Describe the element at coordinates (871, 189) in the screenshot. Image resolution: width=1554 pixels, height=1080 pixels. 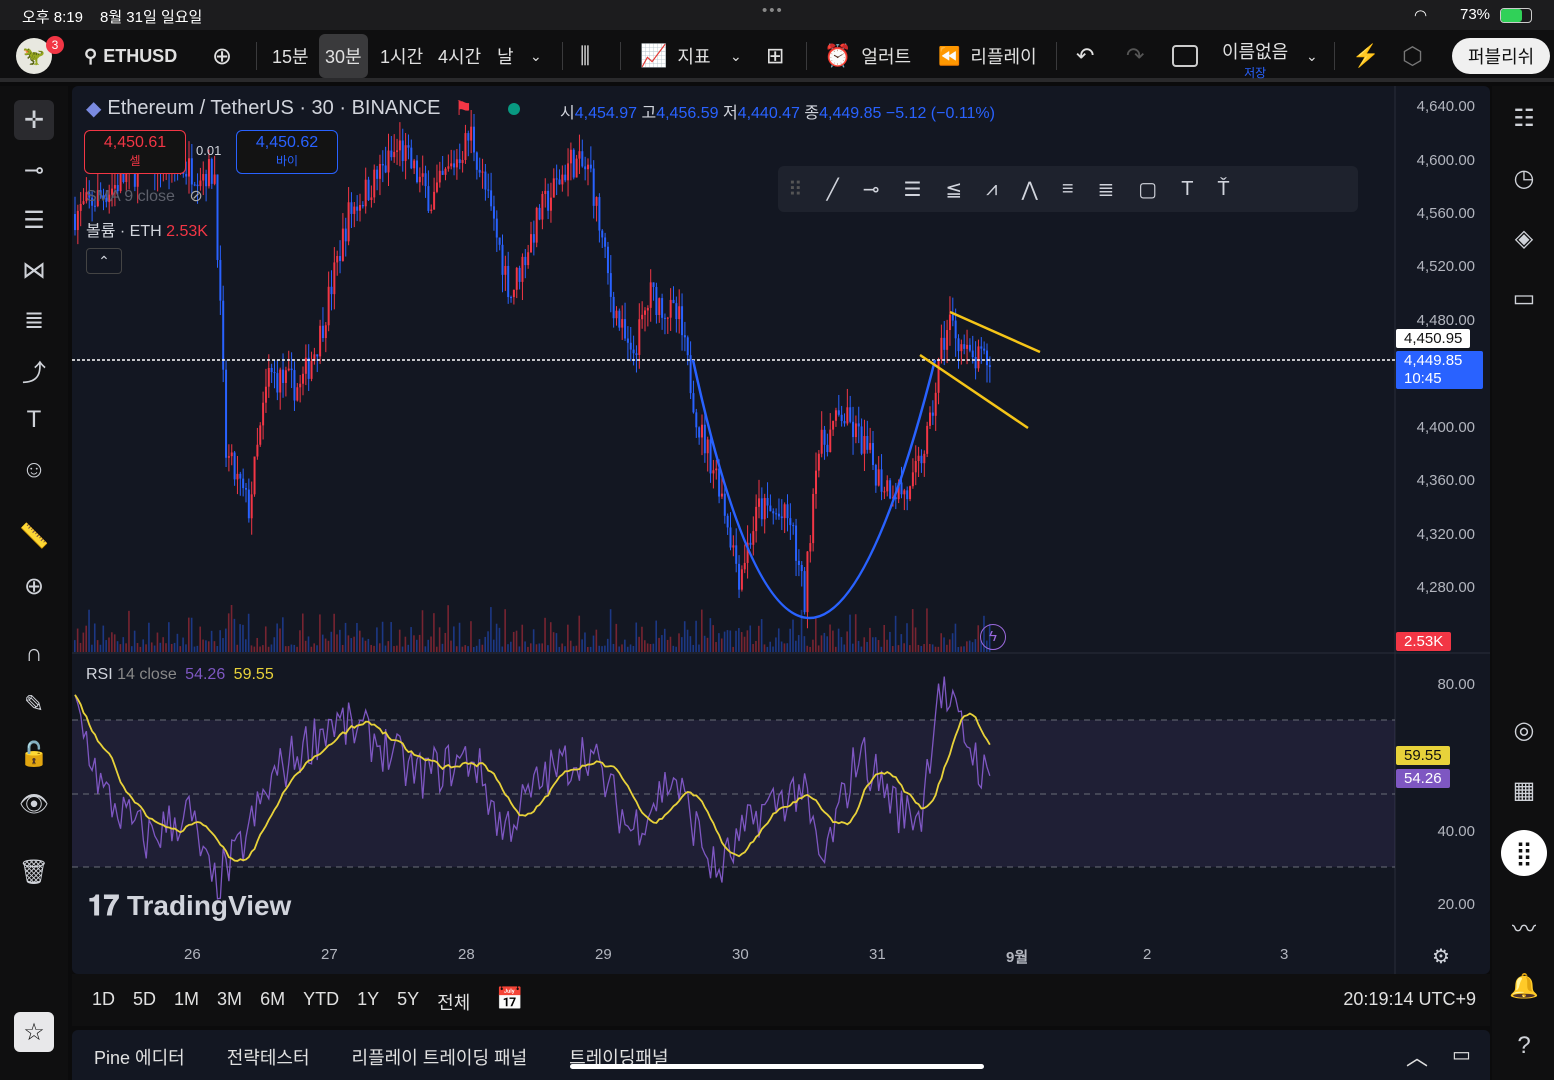
I see `horizontal-ray-icon: ⊸` at that location.